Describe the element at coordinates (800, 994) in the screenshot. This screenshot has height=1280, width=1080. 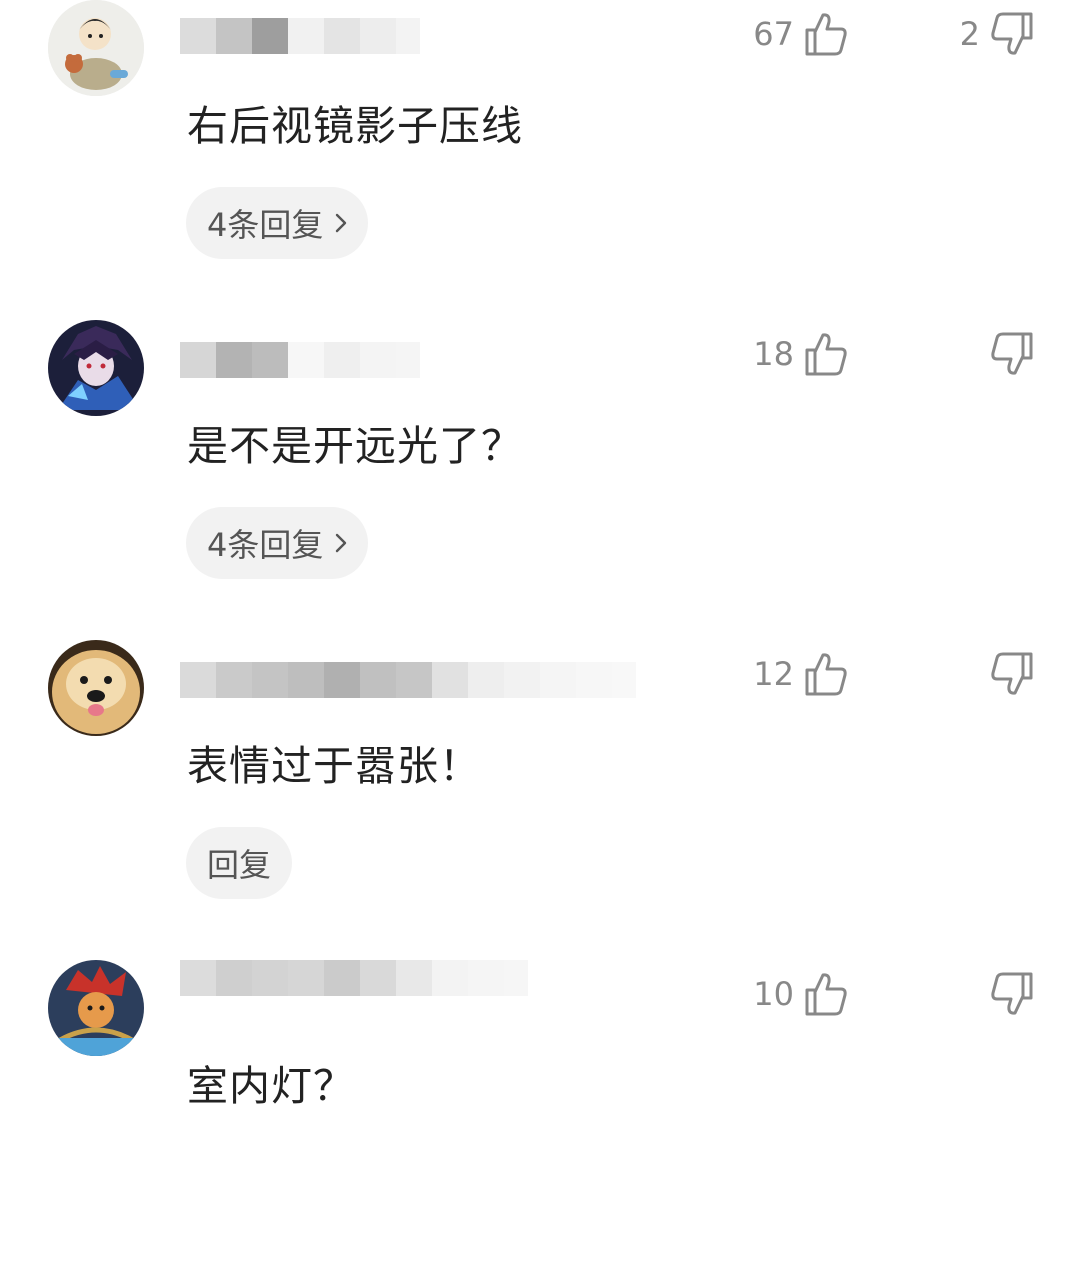
I see `like-control: 10` at that location.